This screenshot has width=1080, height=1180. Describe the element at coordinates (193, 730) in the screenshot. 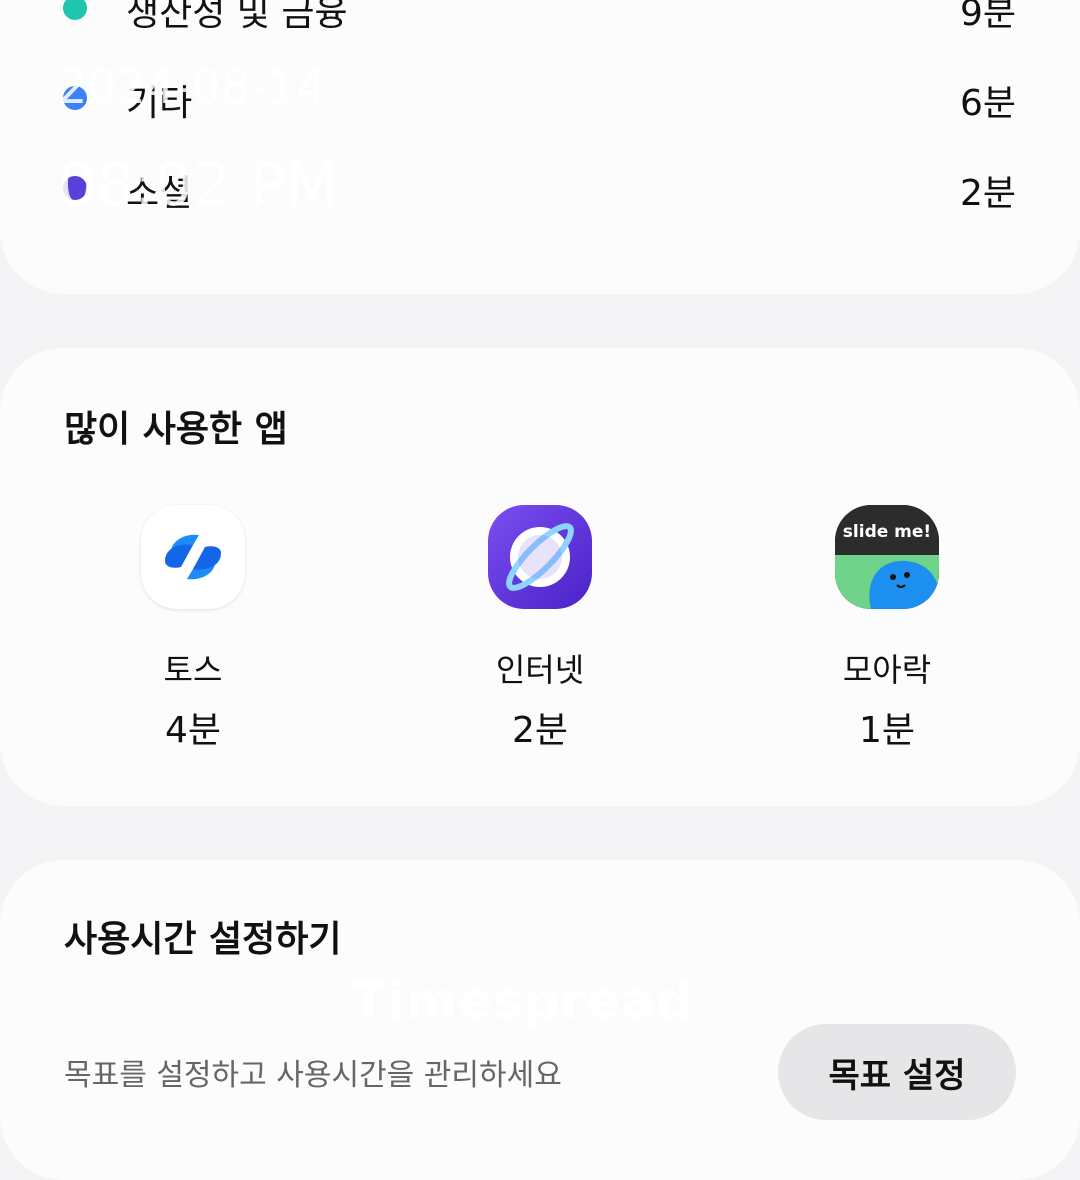

I see `app-time: 4분` at that location.